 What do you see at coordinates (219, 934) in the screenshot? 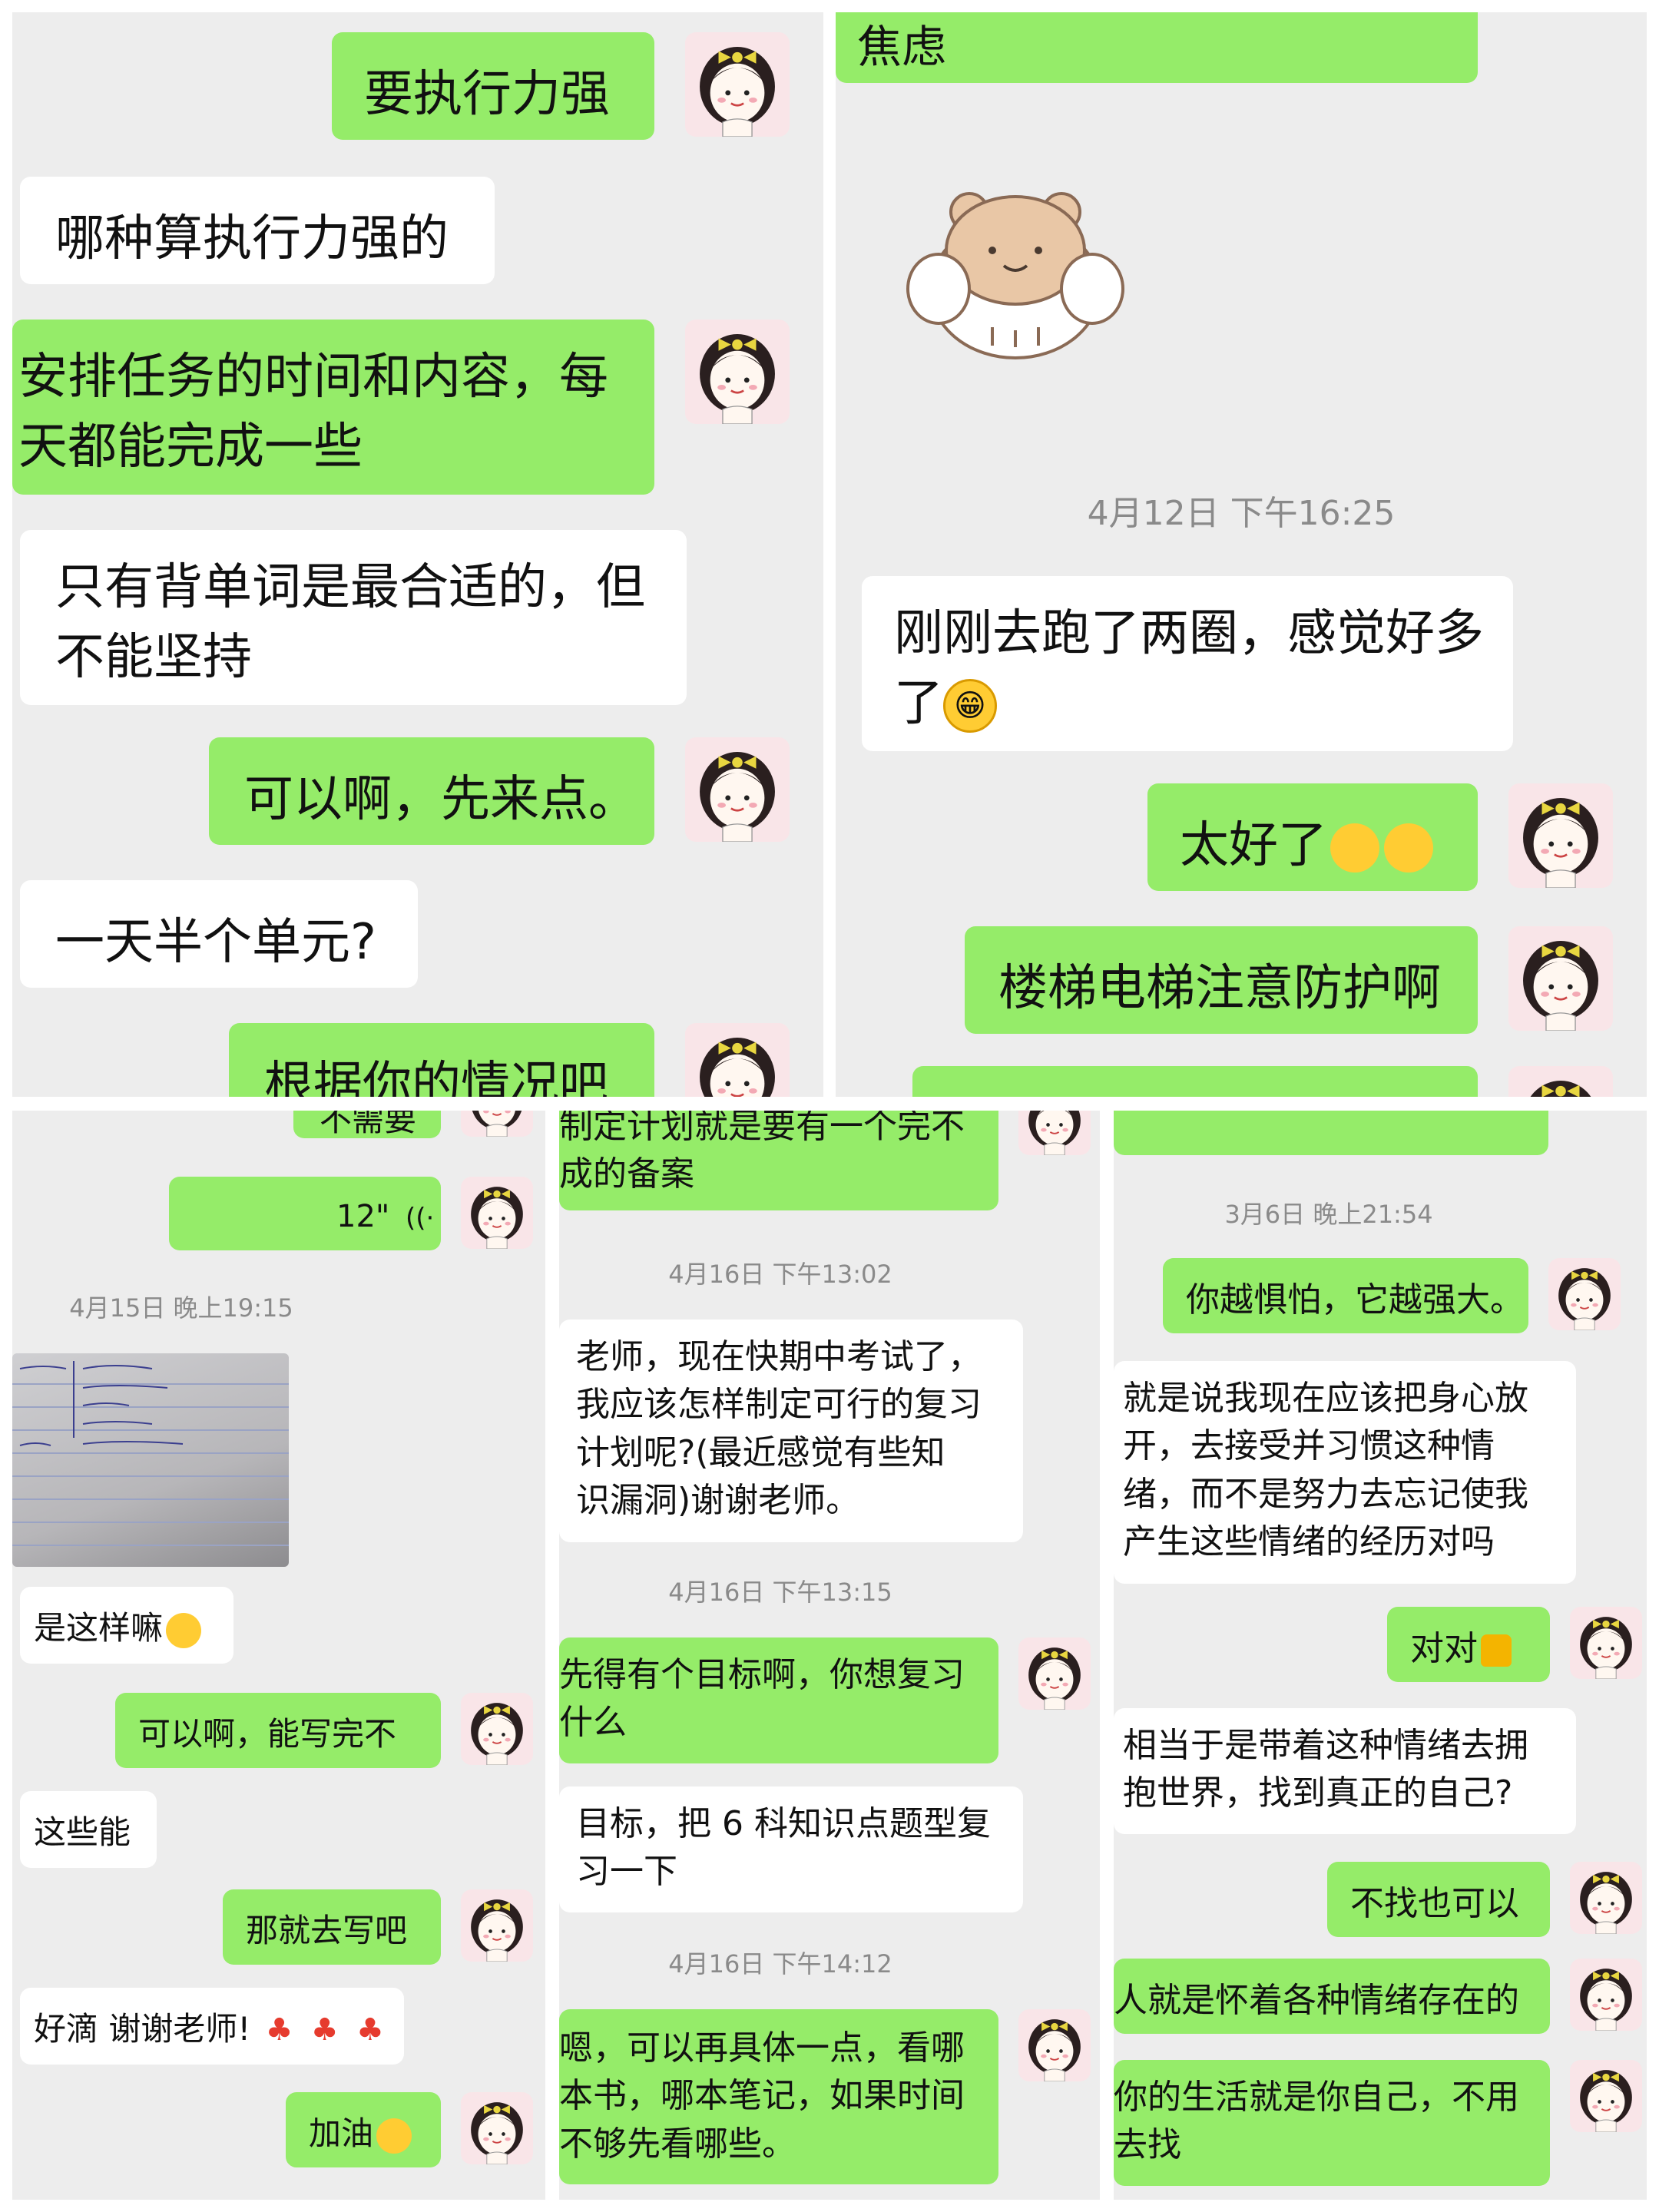
I see `message-bubble: 一天半个单元?` at bounding box center [219, 934].